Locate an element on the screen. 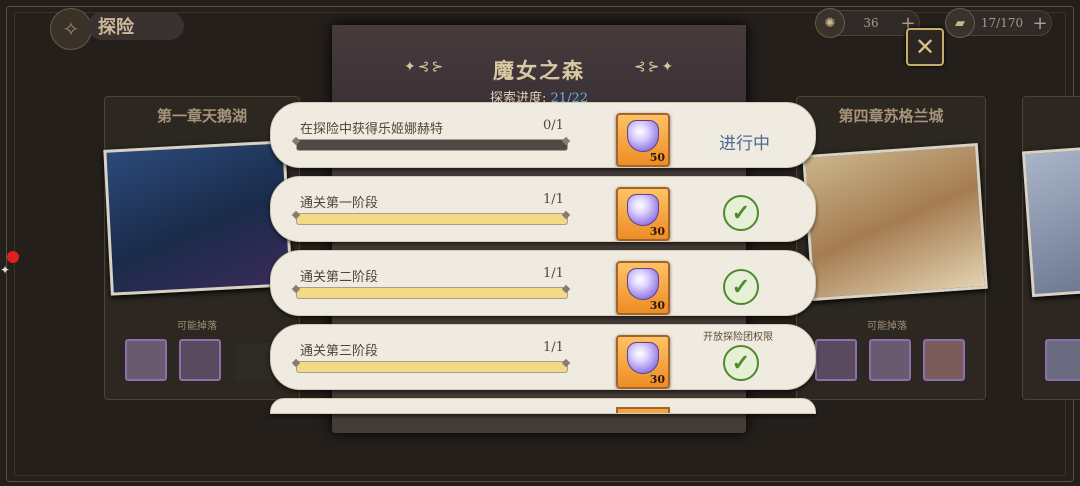 This screenshot has height=486, width=1080. chapter-card-partial is located at coordinates (1050, 248).